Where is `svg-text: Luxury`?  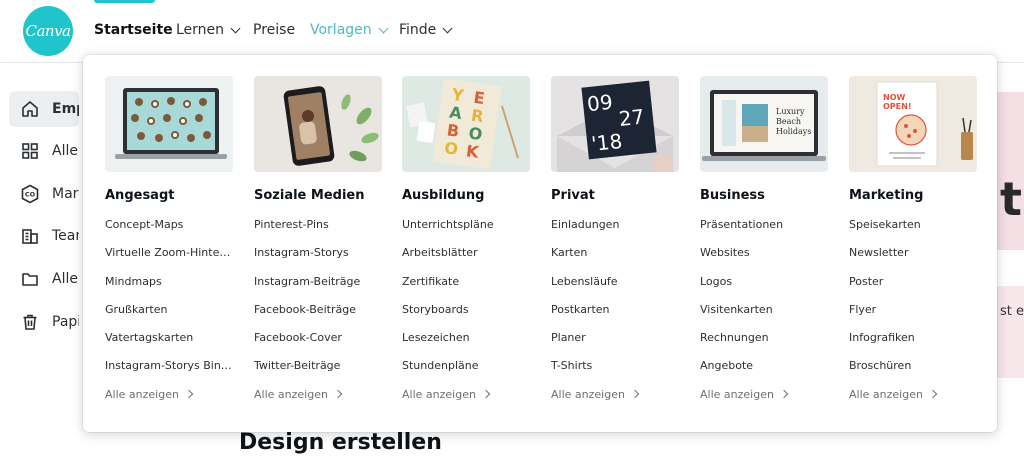
svg-text: Luxury is located at coordinates (790, 111).